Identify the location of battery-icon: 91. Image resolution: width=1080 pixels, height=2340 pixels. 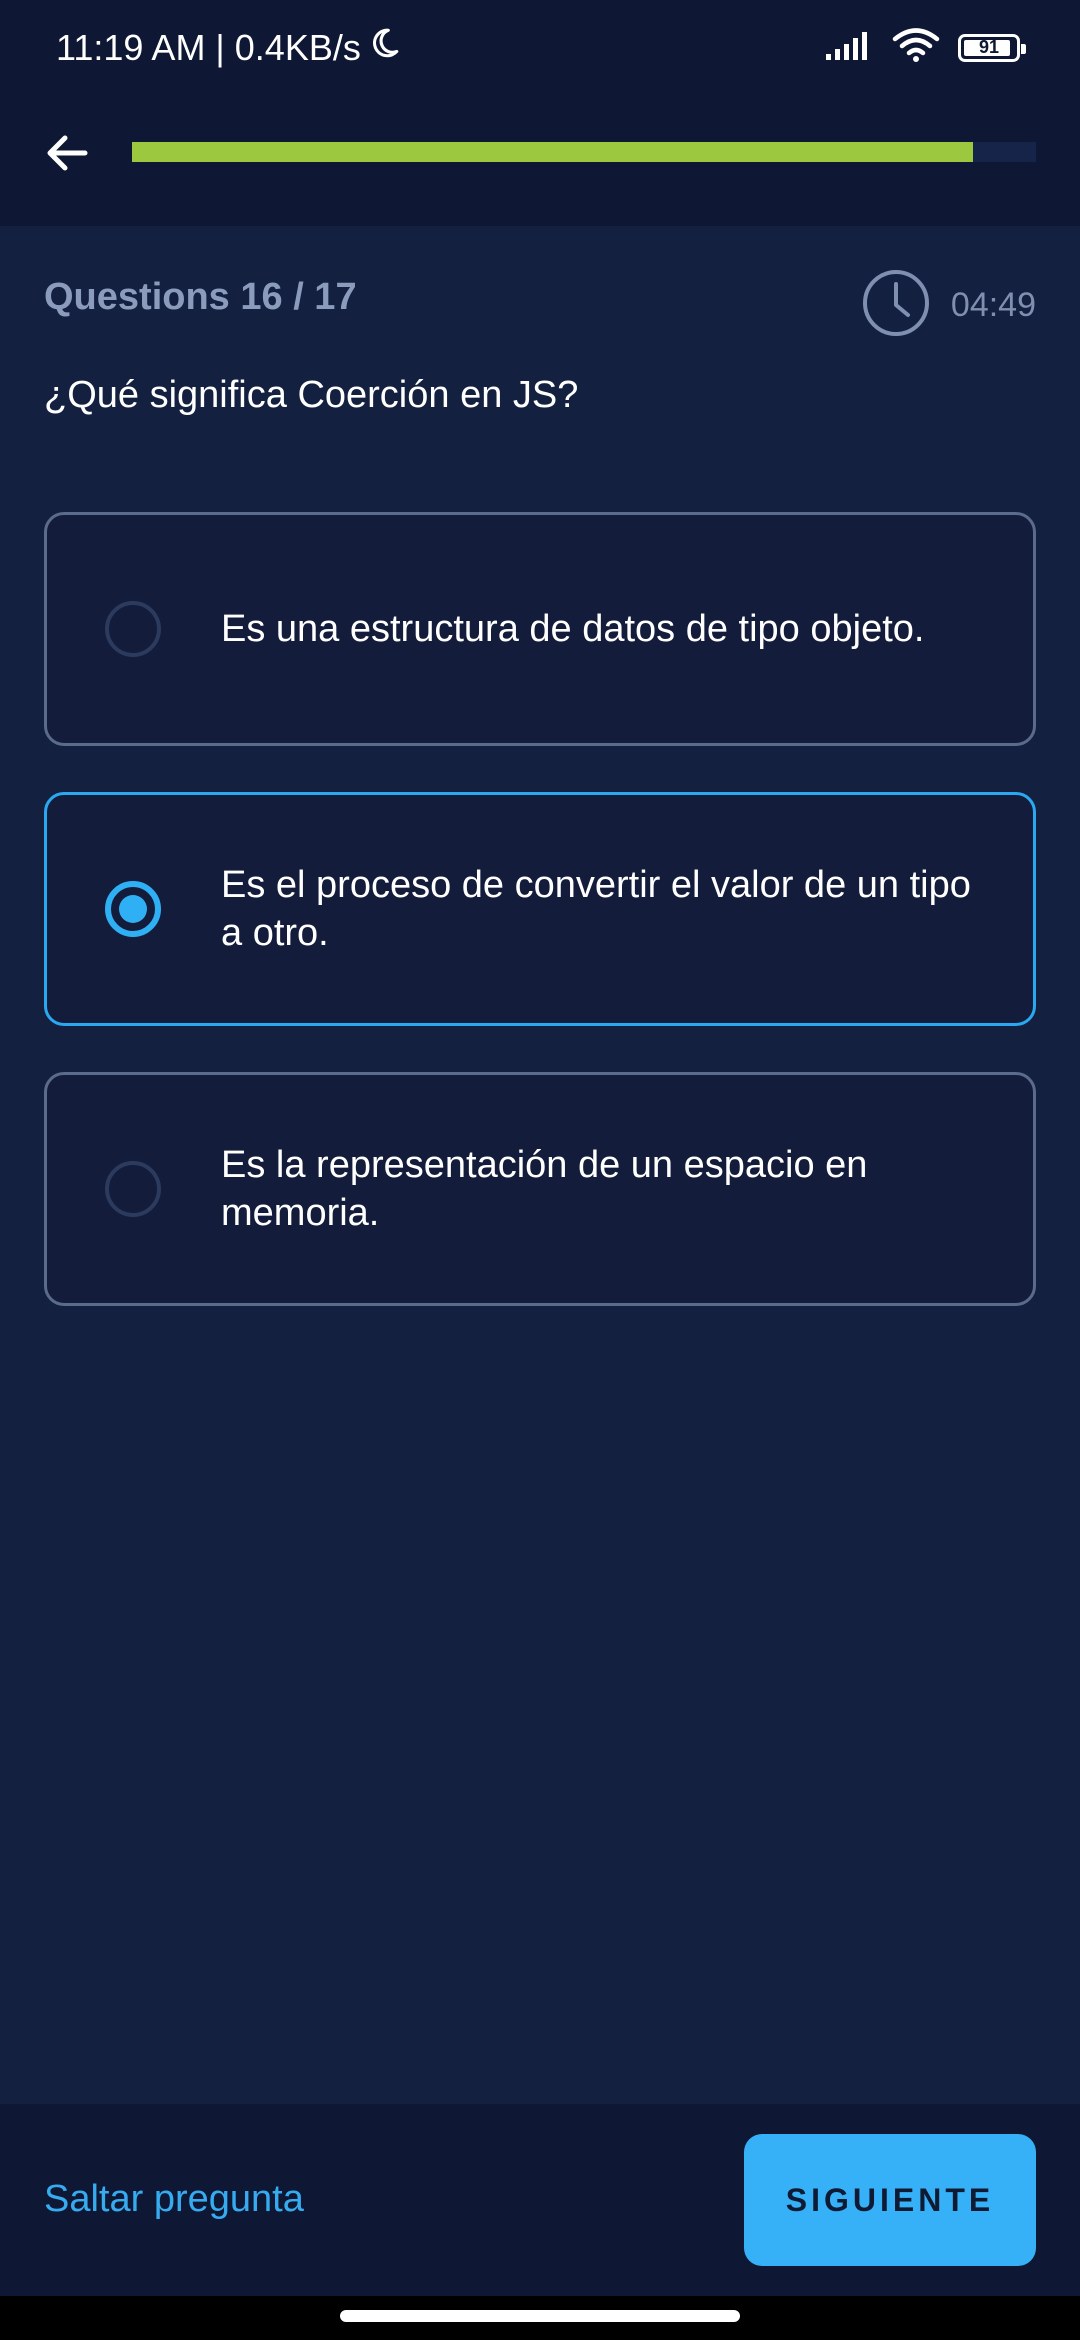
(992, 47).